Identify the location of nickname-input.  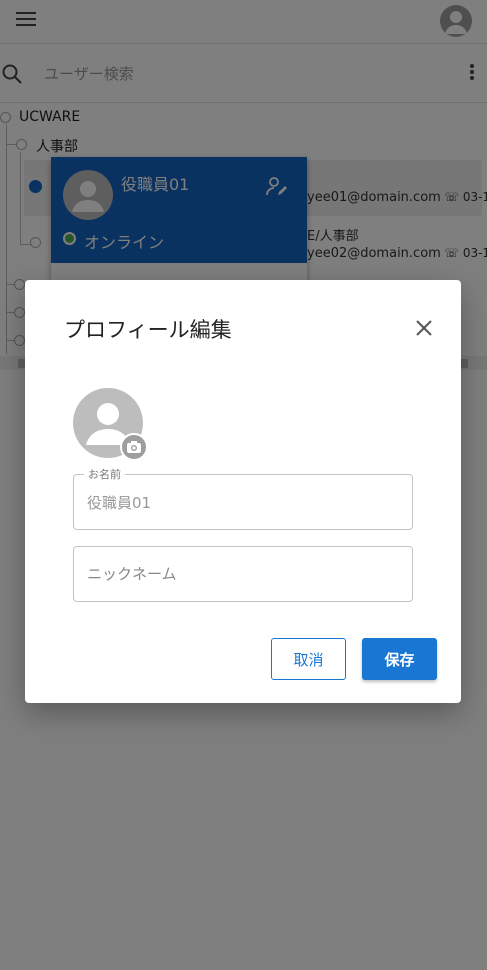
(242, 574).